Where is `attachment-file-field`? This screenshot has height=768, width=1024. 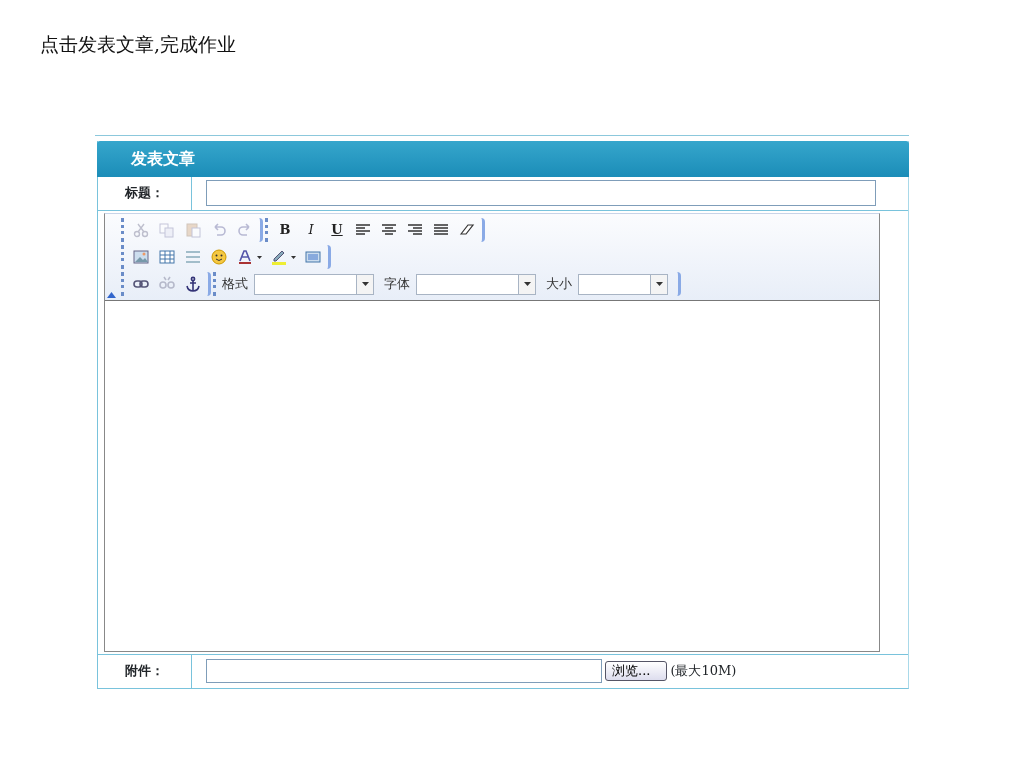 attachment-file-field is located at coordinates (404, 671).